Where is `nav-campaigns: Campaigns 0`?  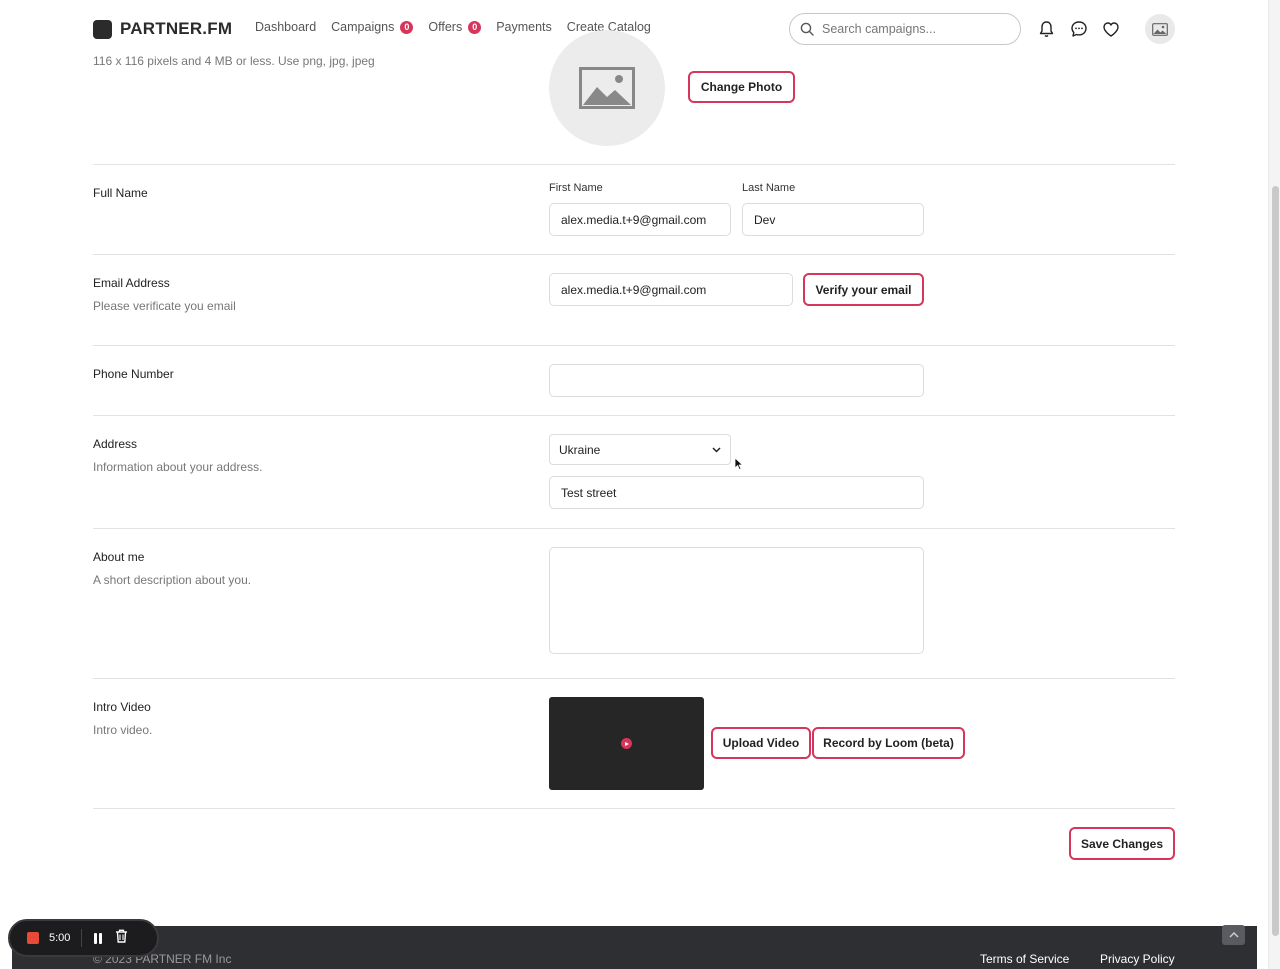
nav-campaigns: Campaigns 0 is located at coordinates (372, 27).